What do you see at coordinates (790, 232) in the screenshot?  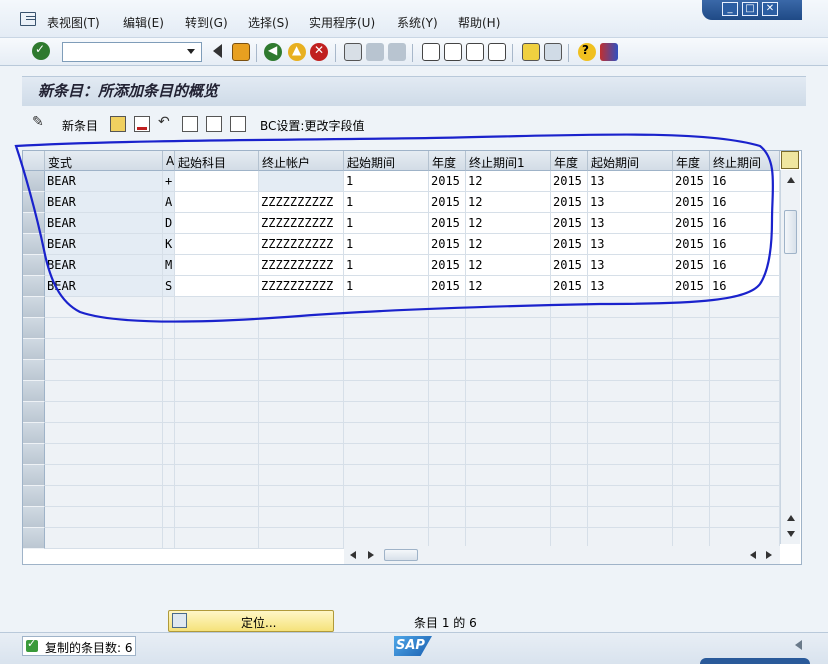 I see `vertical-scroll-thumb` at bounding box center [790, 232].